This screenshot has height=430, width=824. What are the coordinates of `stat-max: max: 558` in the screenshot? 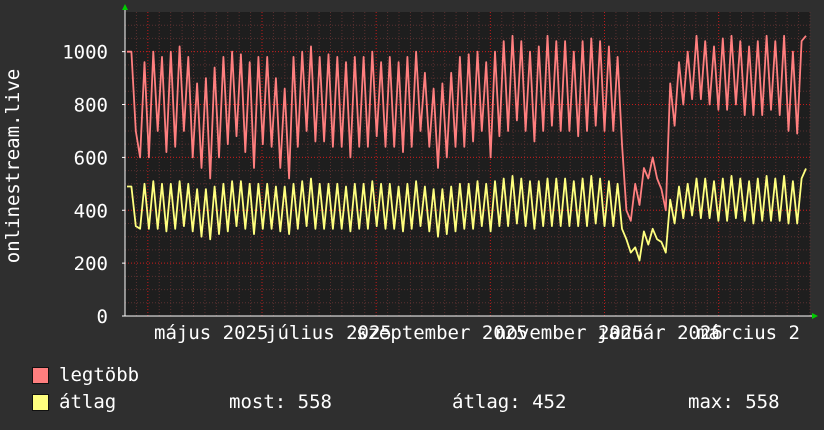 It's located at (734, 402).